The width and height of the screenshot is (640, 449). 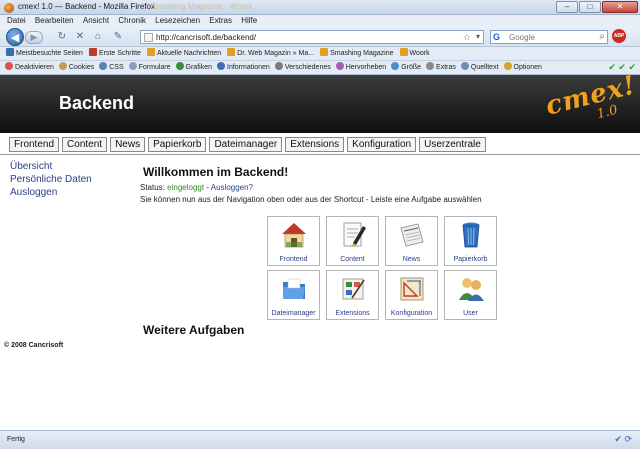 I want to click on validation-checkmarks-icon: ✔ ✔ ✔, so click(x=622, y=67).